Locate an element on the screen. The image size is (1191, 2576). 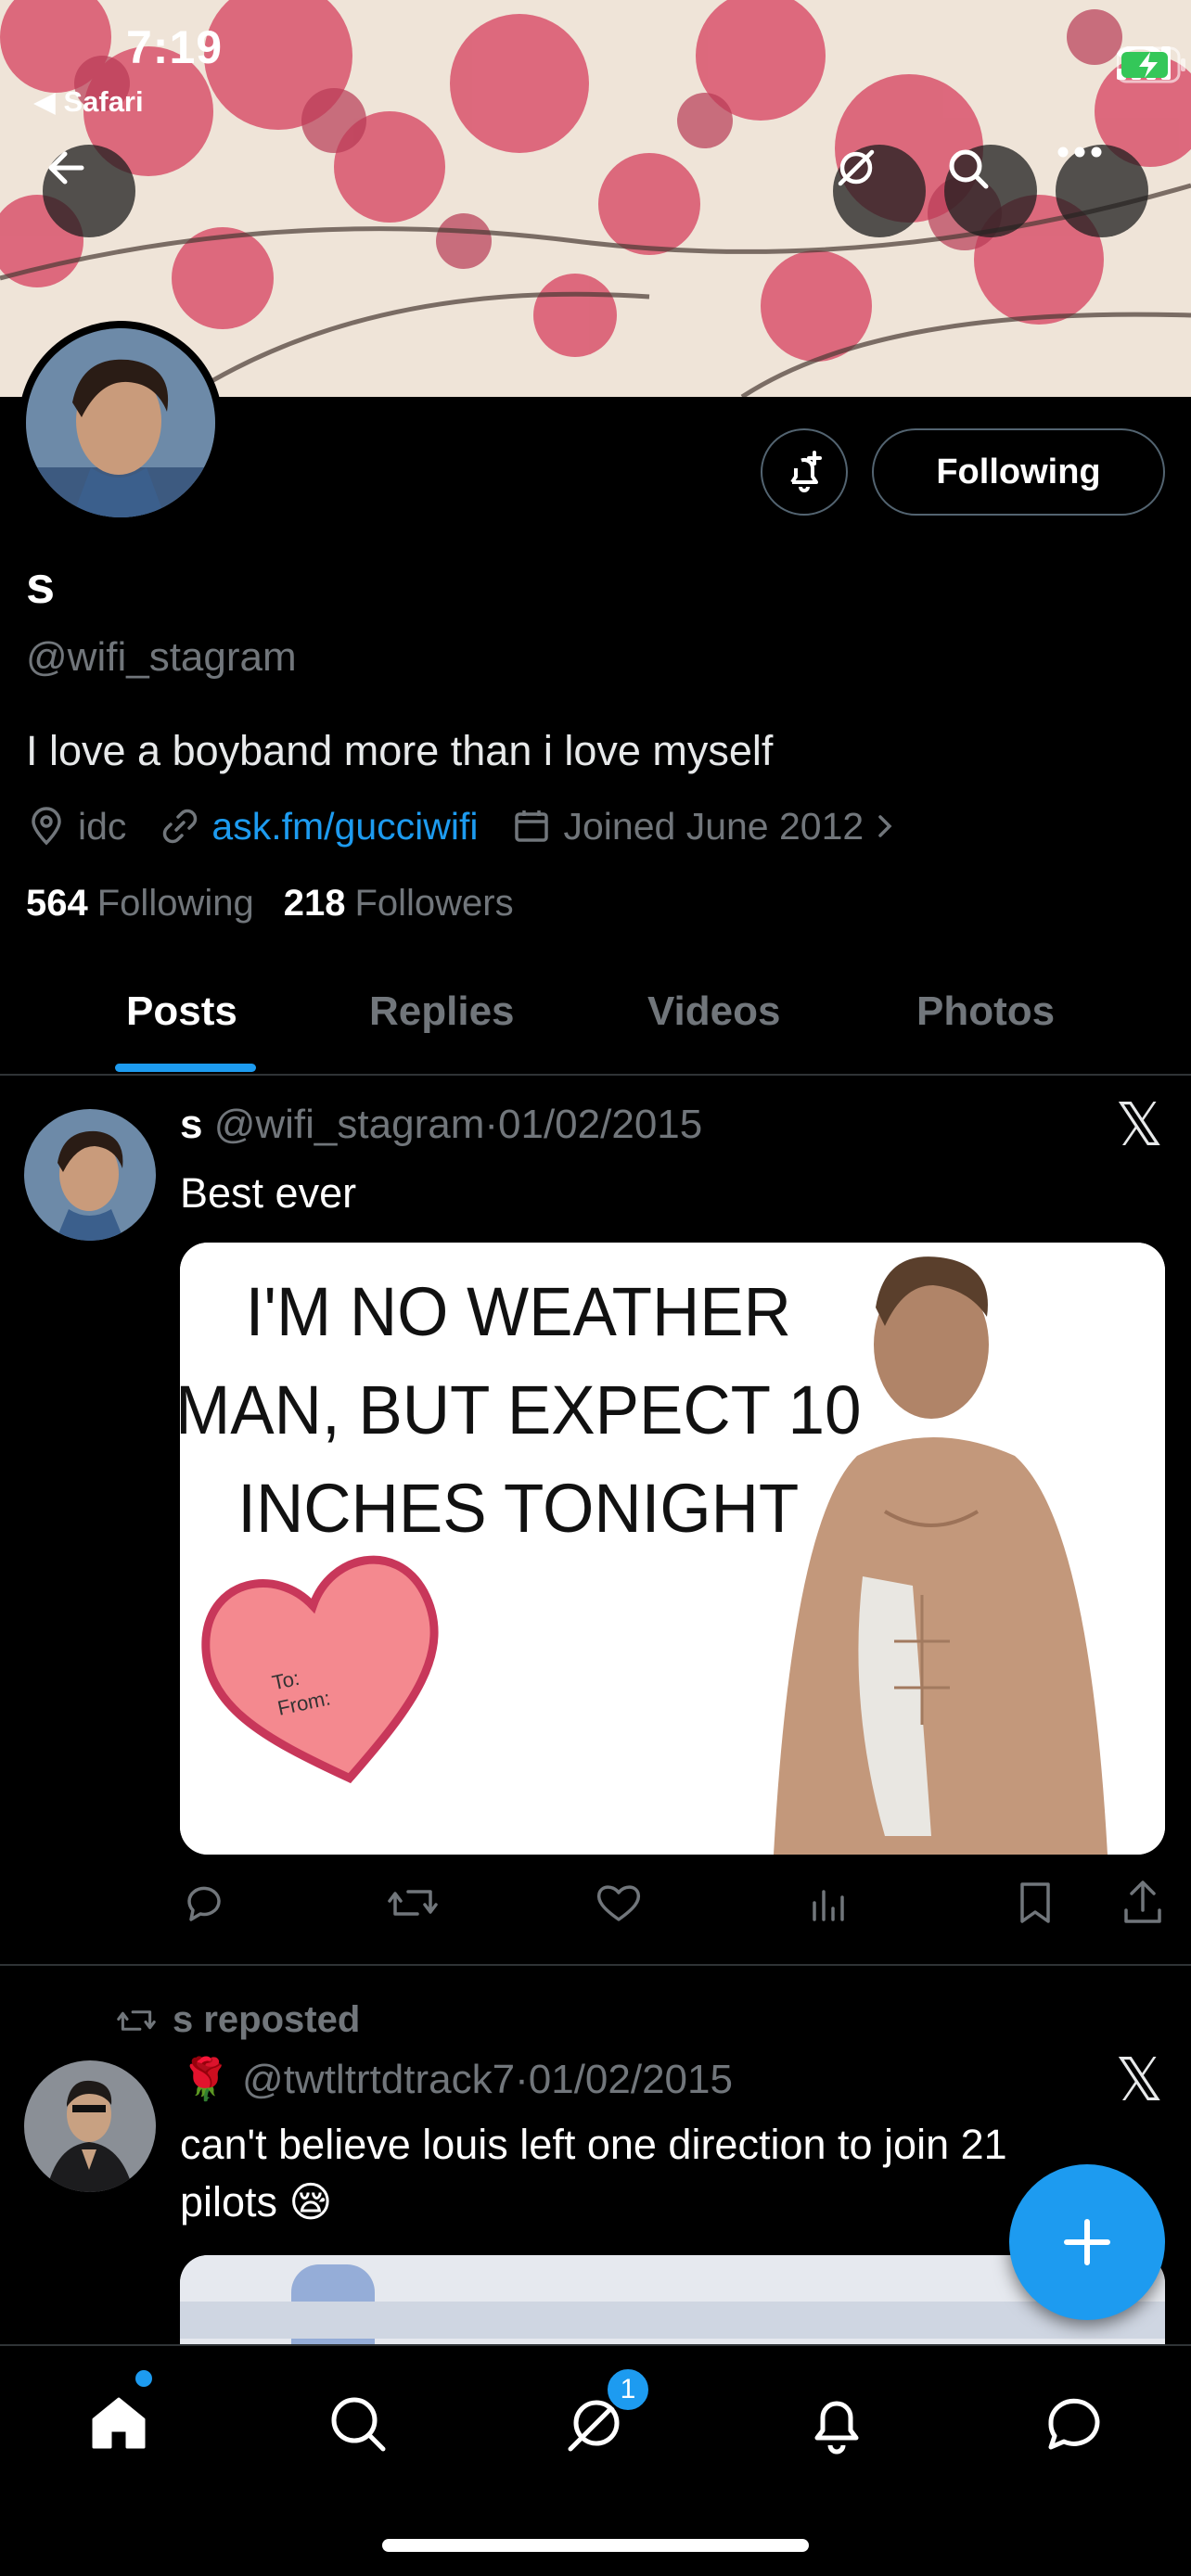
nav-home is located at coordinates (119, 2424).